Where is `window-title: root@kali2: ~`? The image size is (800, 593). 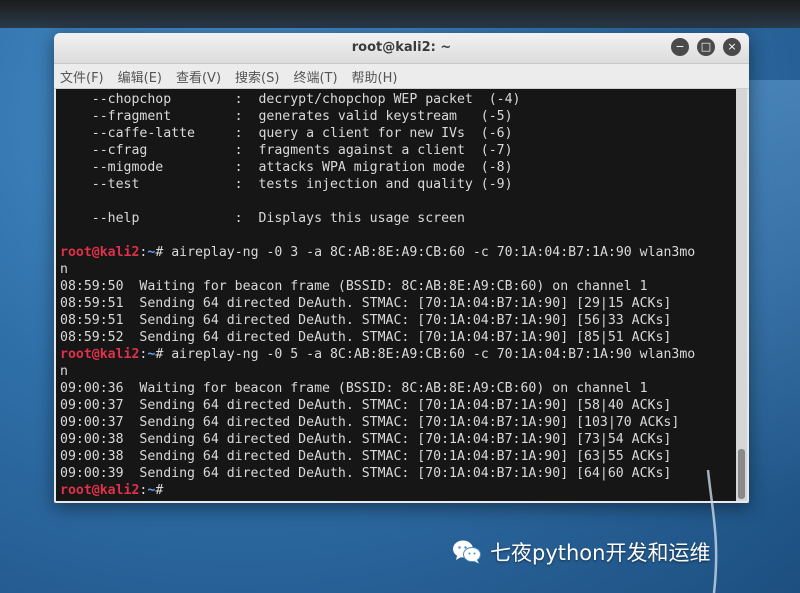
window-title: root@kali2: ~ is located at coordinates (401, 47).